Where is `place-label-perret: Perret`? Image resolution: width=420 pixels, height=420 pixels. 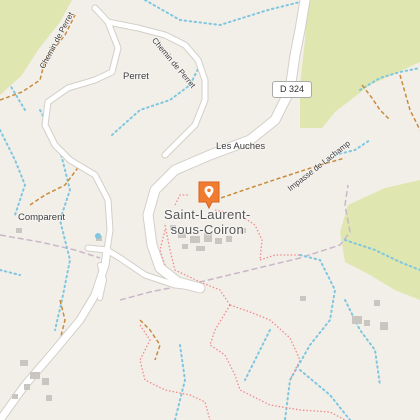 place-label-perret: Perret is located at coordinates (136, 76).